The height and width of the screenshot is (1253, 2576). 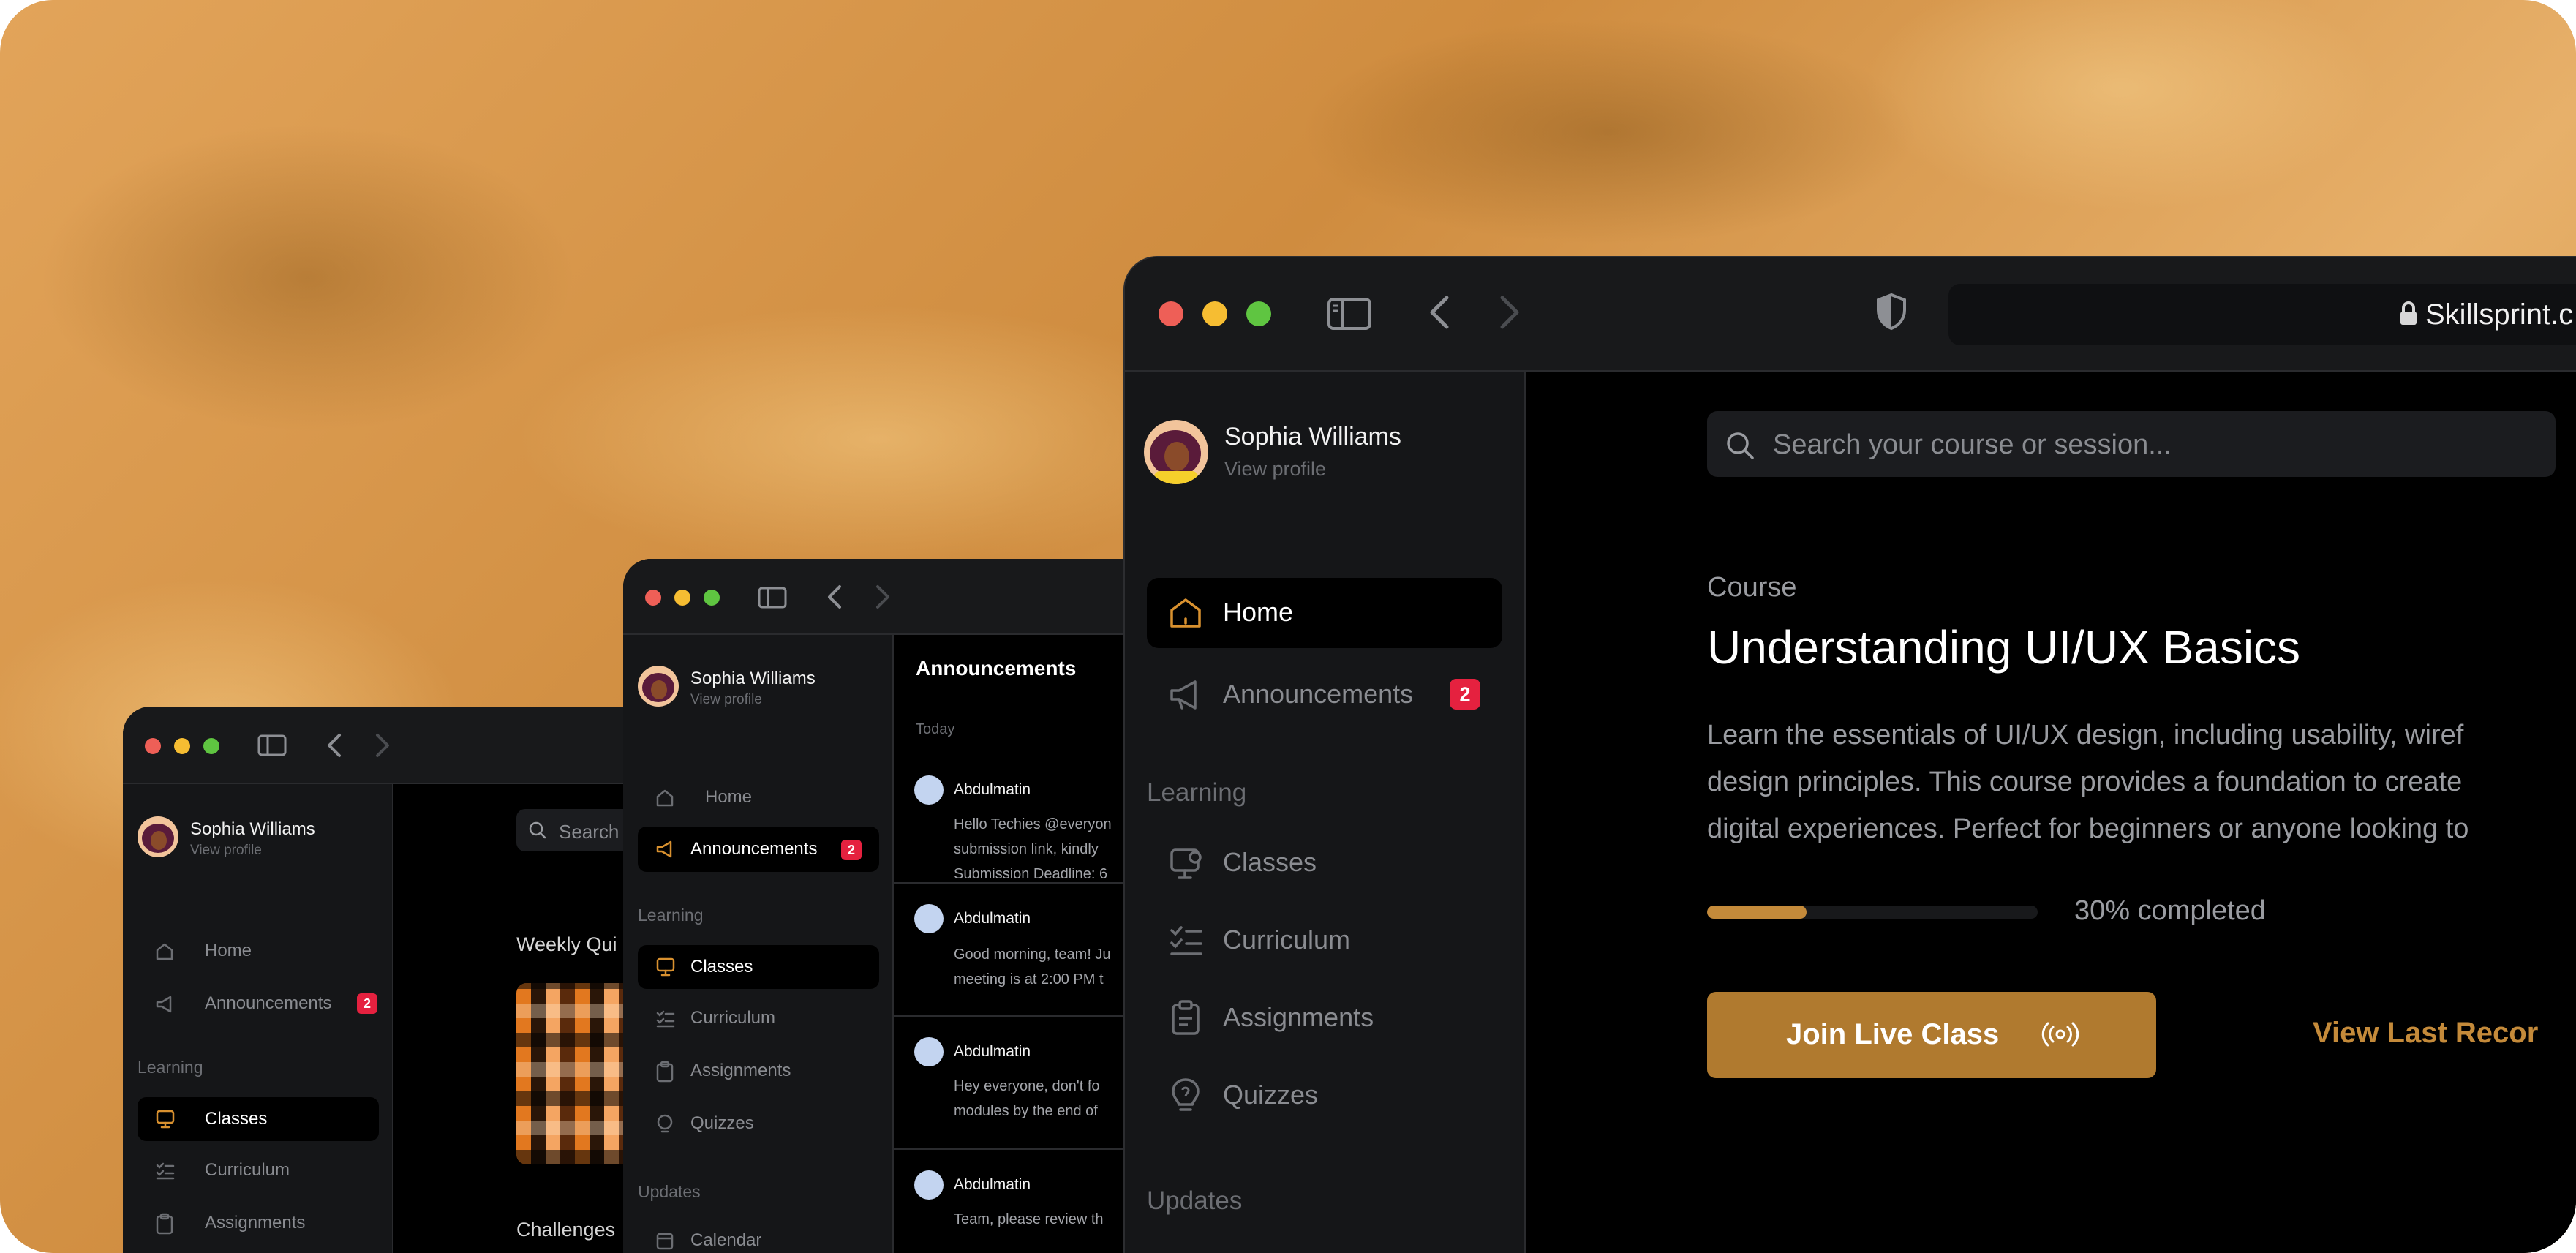 I want to click on view-last-recording-button: View Last Recor, so click(x=2425, y=1033).